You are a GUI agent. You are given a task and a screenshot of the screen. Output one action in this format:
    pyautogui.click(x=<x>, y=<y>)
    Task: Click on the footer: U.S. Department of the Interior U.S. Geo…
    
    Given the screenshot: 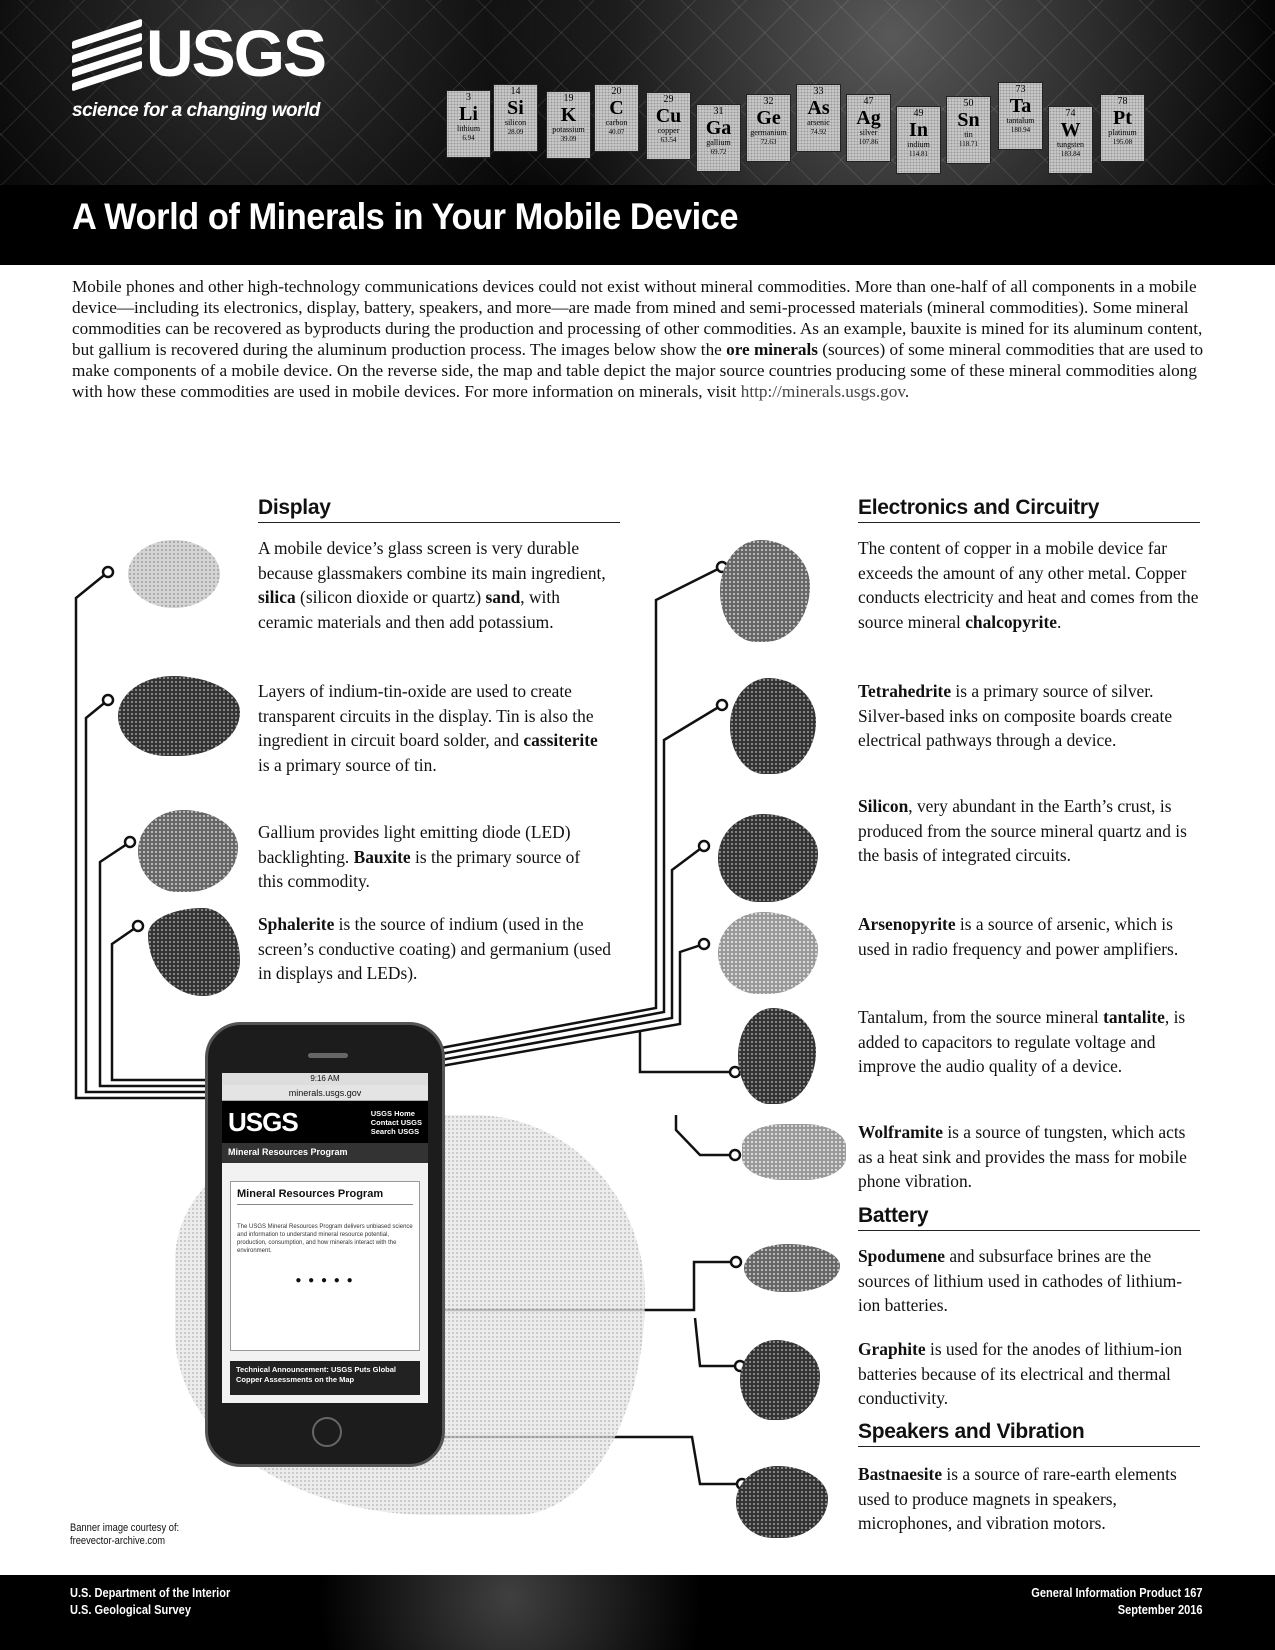 What is the action you would take?
    pyautogui.click(x=637, y=1612)
    